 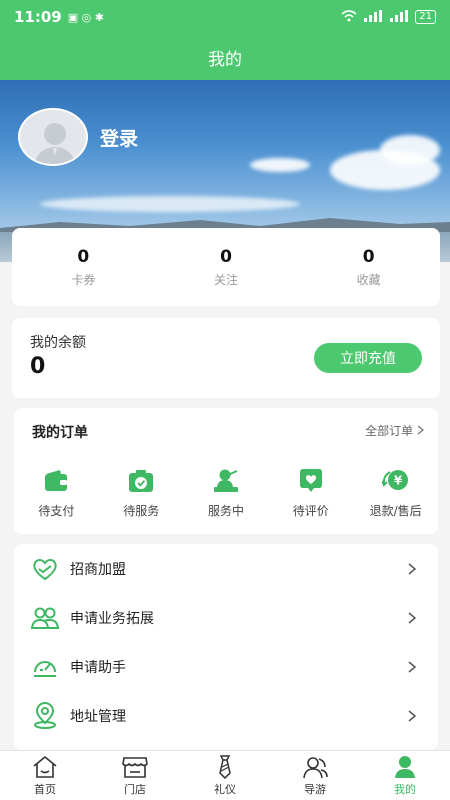 What do you see at coordinates (56, 480) in the screenshot?
I see `wallet-icon` at bounding box center [56, 480].